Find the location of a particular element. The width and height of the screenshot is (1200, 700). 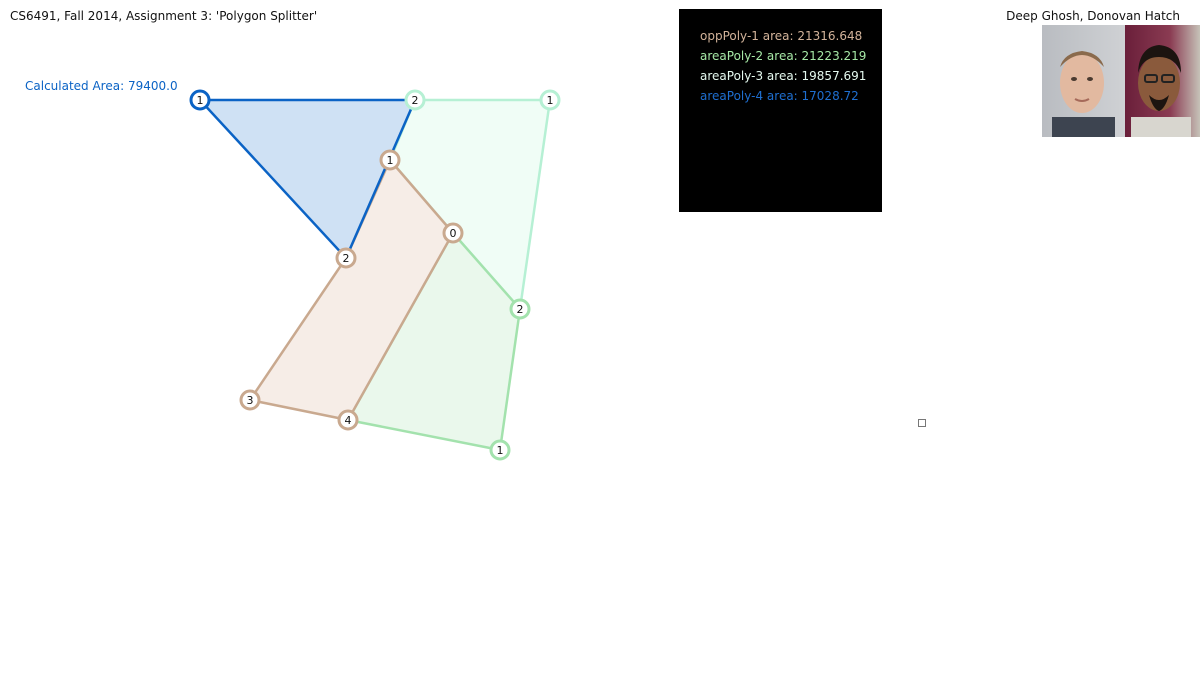

author-photos is located at coordinates (1121, 81).